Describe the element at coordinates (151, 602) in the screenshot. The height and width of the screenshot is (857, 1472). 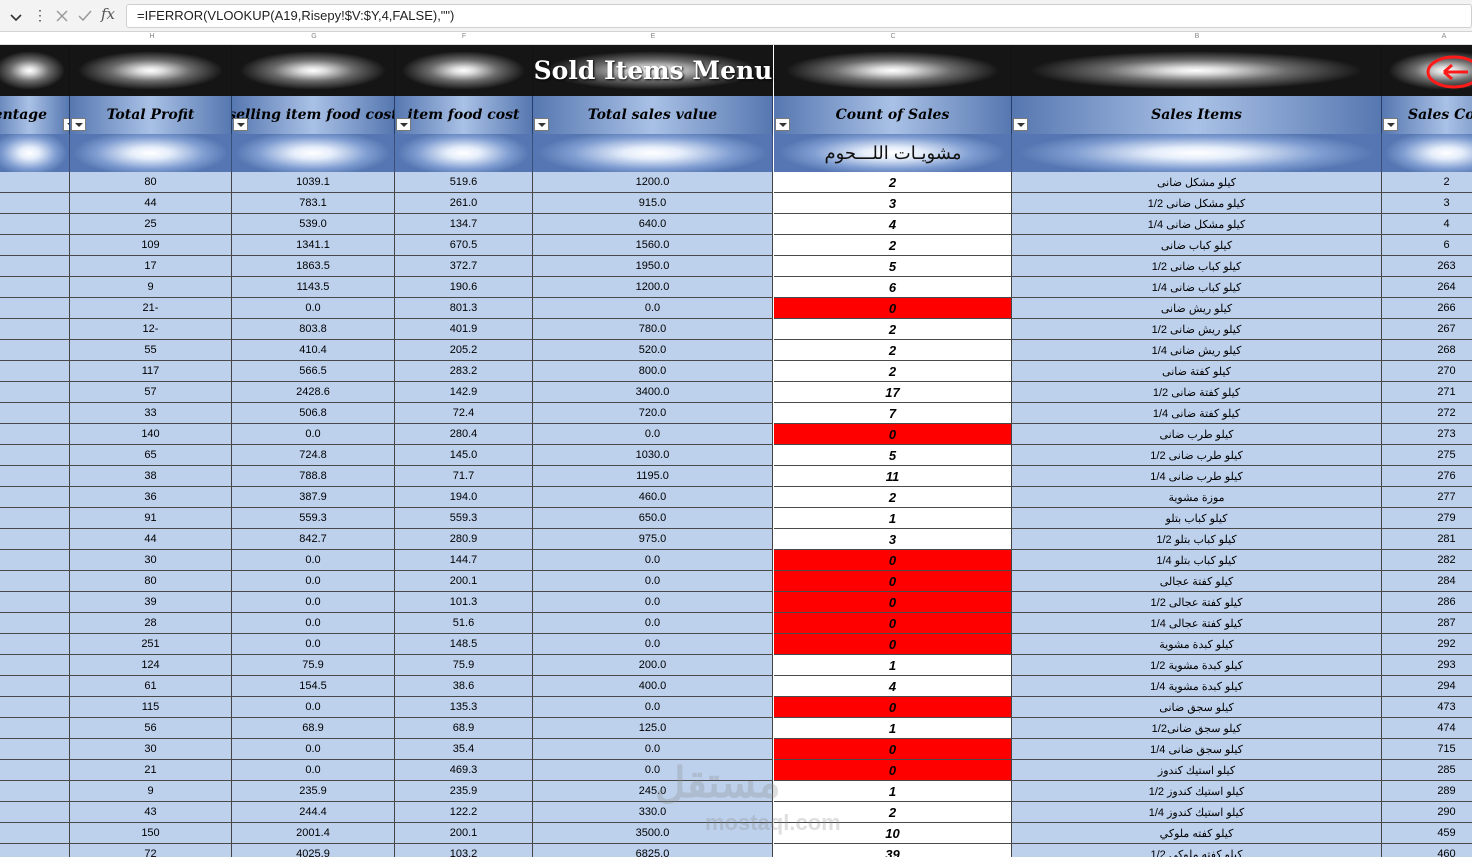
I see `cell-profit: 39` at that location.